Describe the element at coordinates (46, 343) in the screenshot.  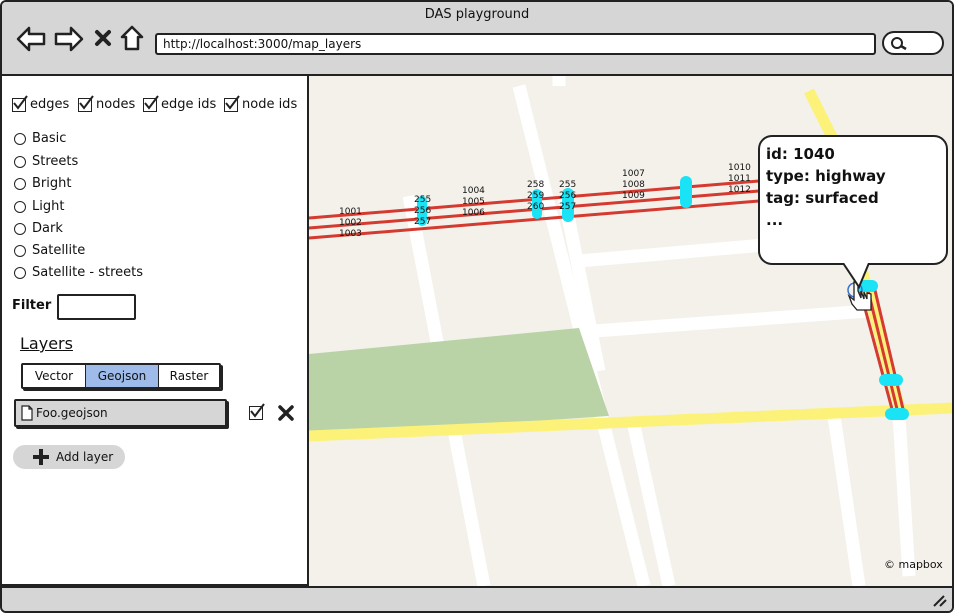
I see `layers-heading: Layers` at that location.